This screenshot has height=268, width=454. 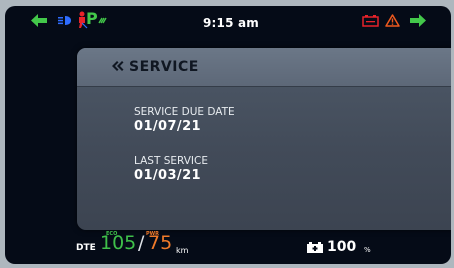 I want to click on clock-time: 9:15 am, so click(x=231, y=23).